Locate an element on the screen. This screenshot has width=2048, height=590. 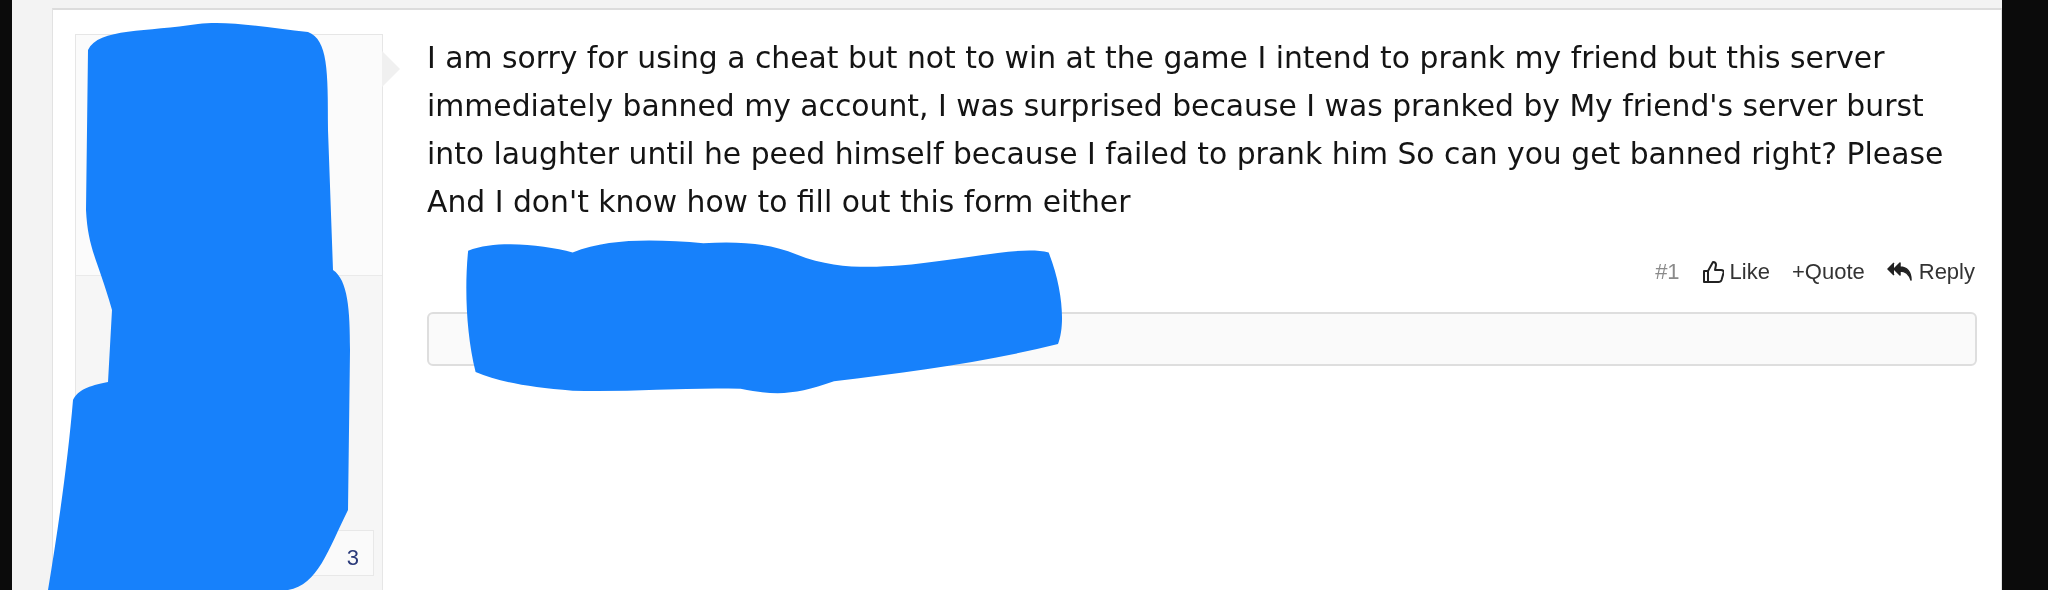
reply-link: Reply is located at coordinates (1930, 272).